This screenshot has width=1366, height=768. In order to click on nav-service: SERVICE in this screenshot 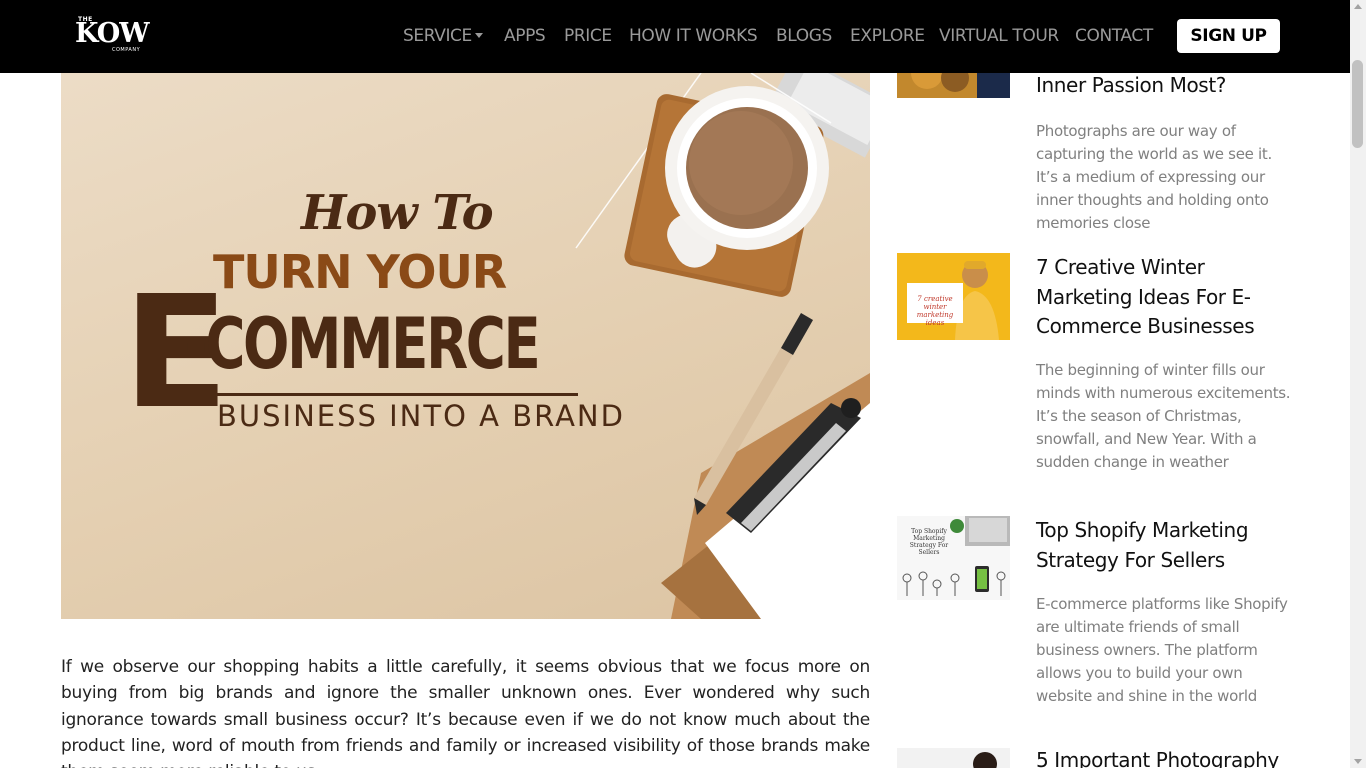, I will do `click(443, 36)`.